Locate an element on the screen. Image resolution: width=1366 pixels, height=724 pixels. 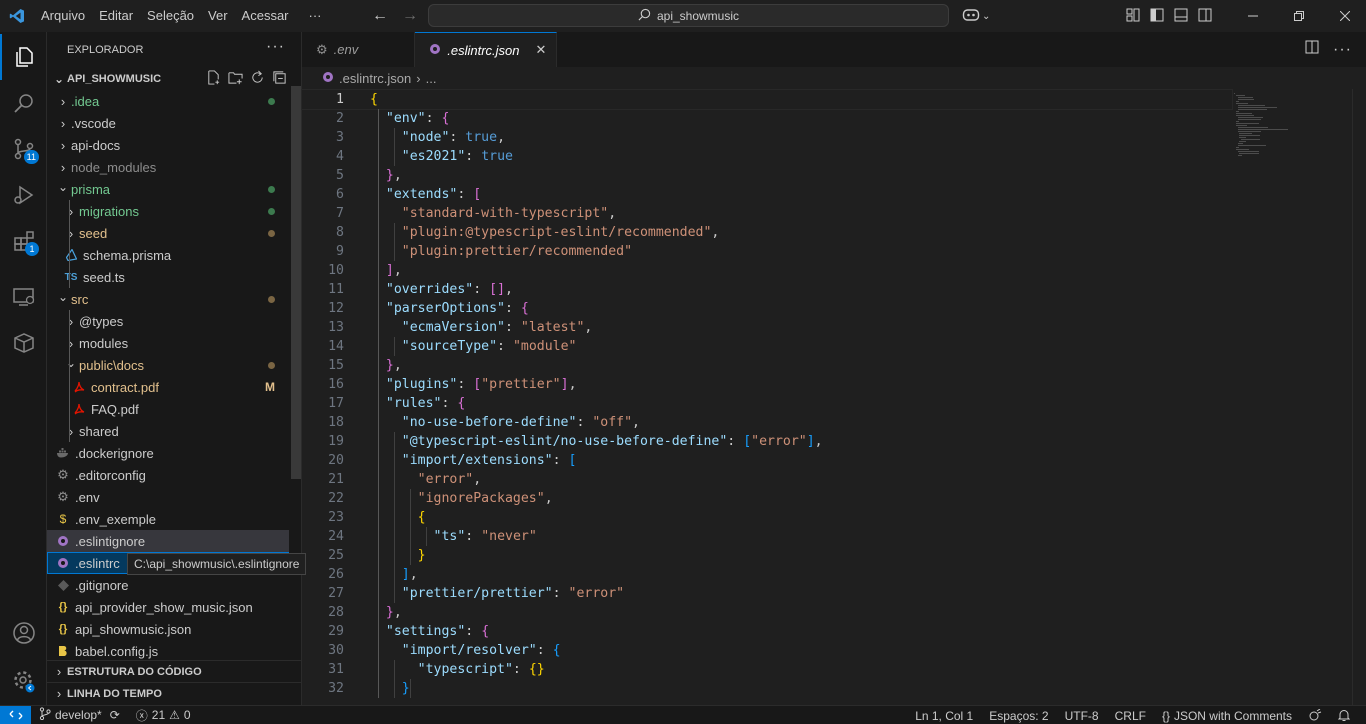
new-file-icon is located at coordinates (213, 79).